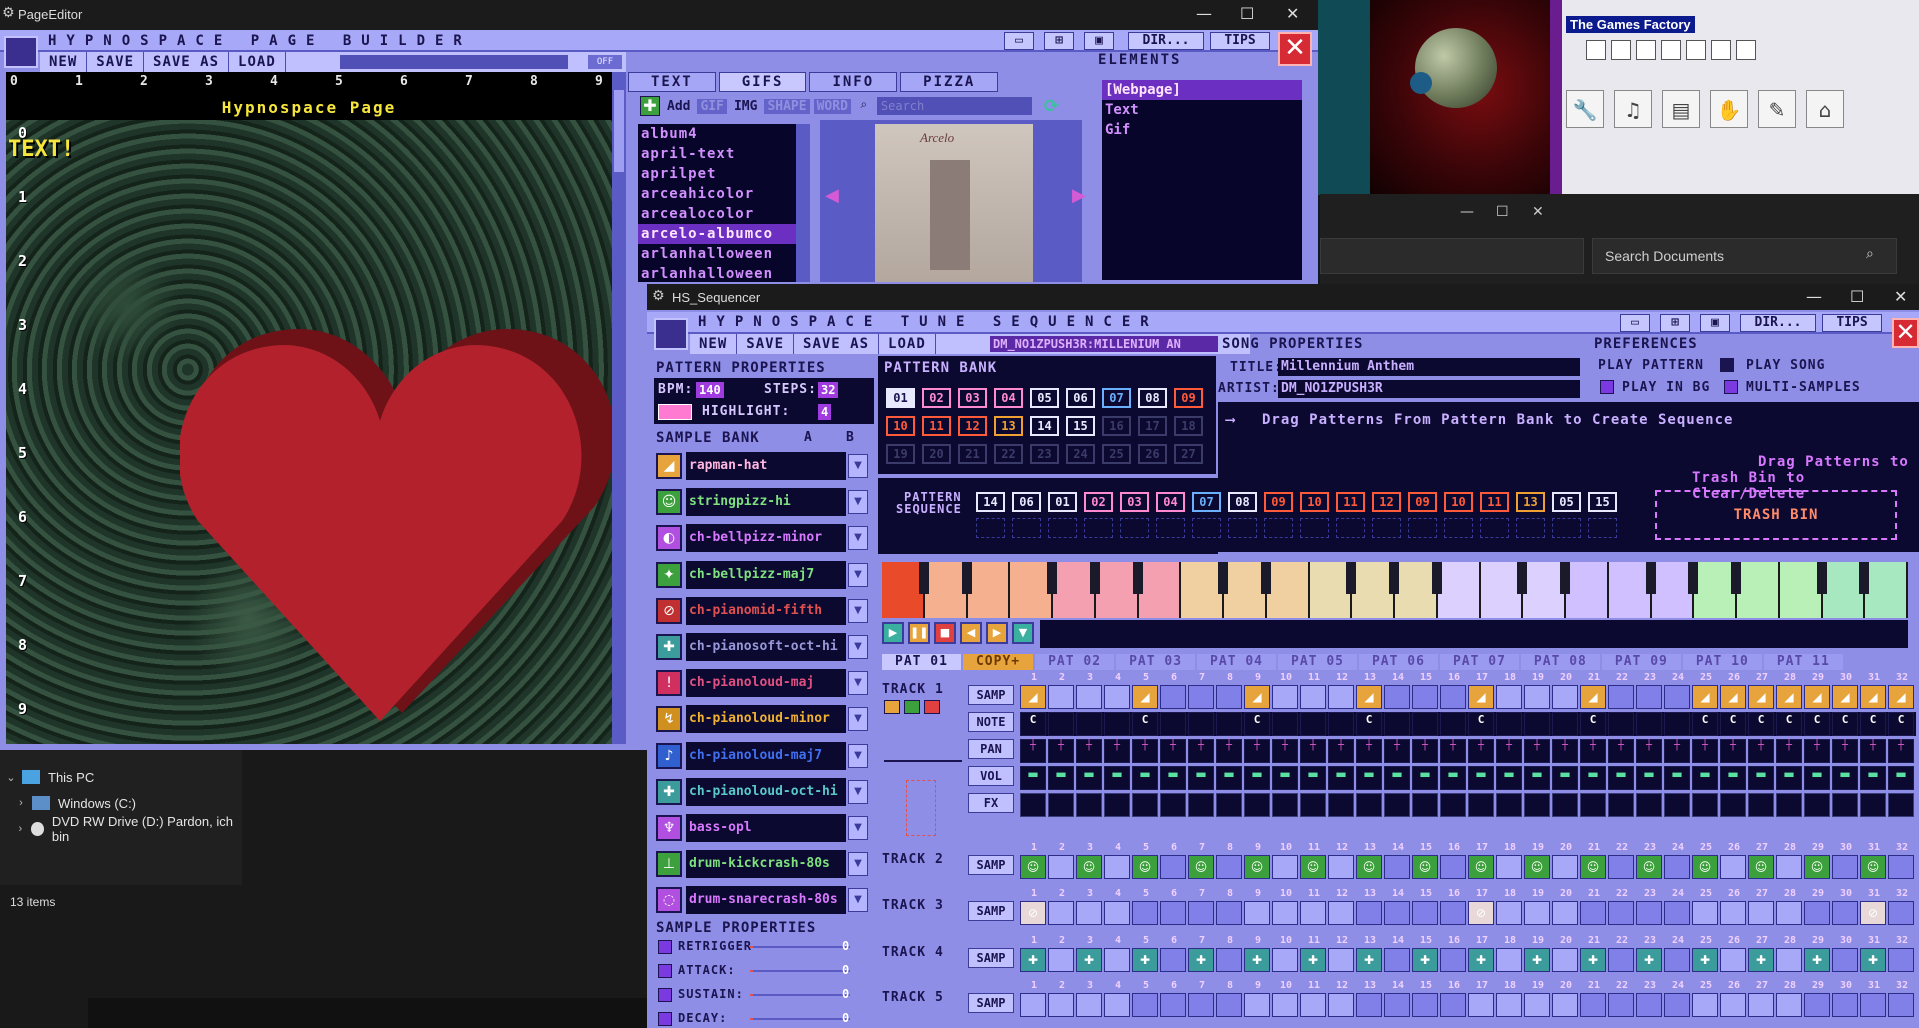  I want to click on pattern-bank-cell: 20, so click(936, 454).